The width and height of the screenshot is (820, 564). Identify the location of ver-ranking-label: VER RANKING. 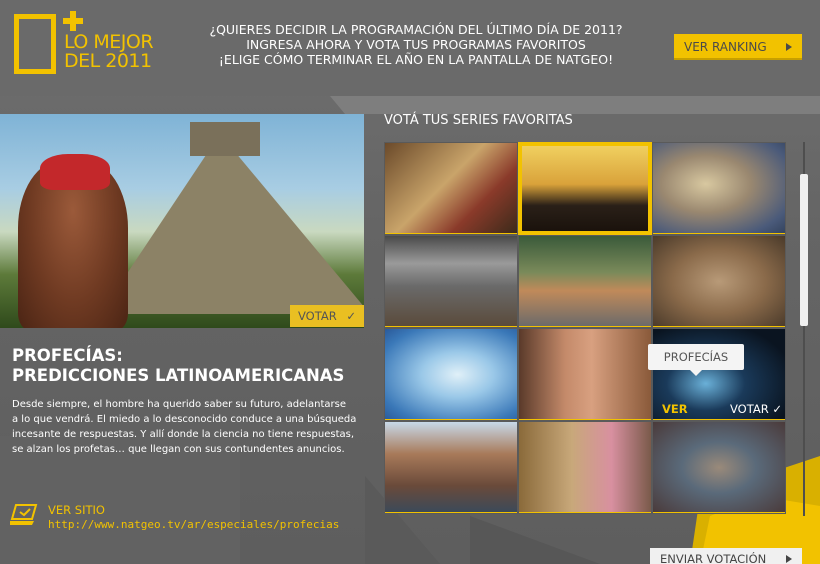
(725, 47).